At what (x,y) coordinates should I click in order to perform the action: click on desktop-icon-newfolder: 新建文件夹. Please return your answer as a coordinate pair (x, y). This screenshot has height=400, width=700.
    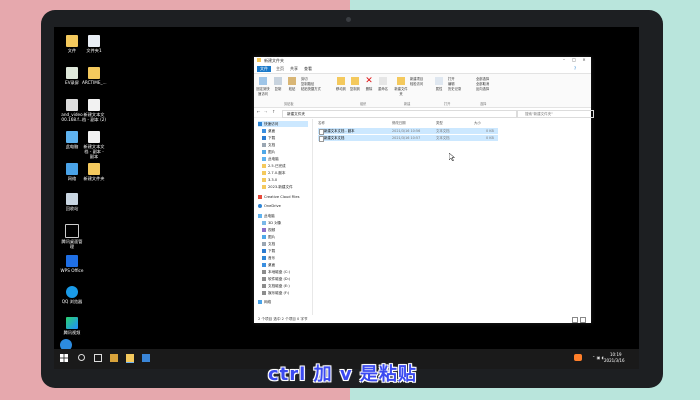
    Looking at the image, I should click on (94, 172).